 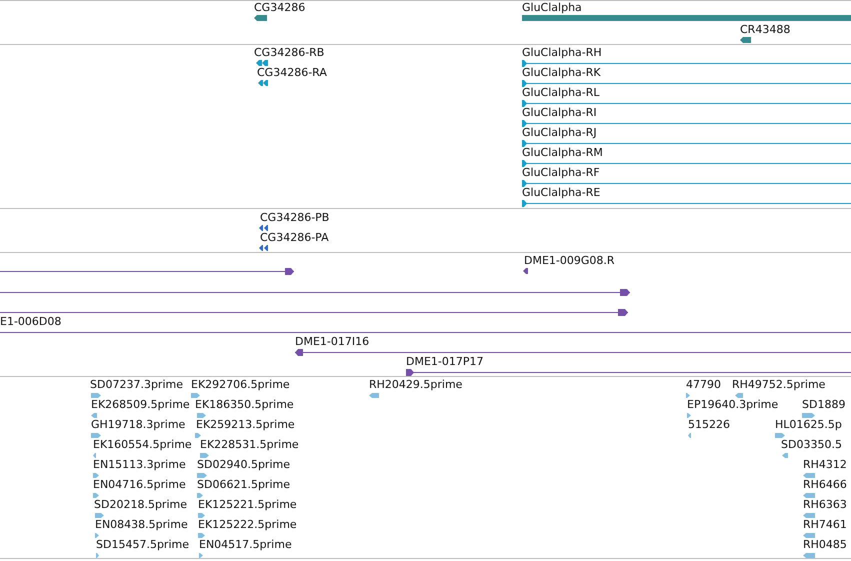 What do you see at coordinates (552, 7) in the screenshot?
I see `feature-label: GluClalpha` at bounding box center [552, 7].